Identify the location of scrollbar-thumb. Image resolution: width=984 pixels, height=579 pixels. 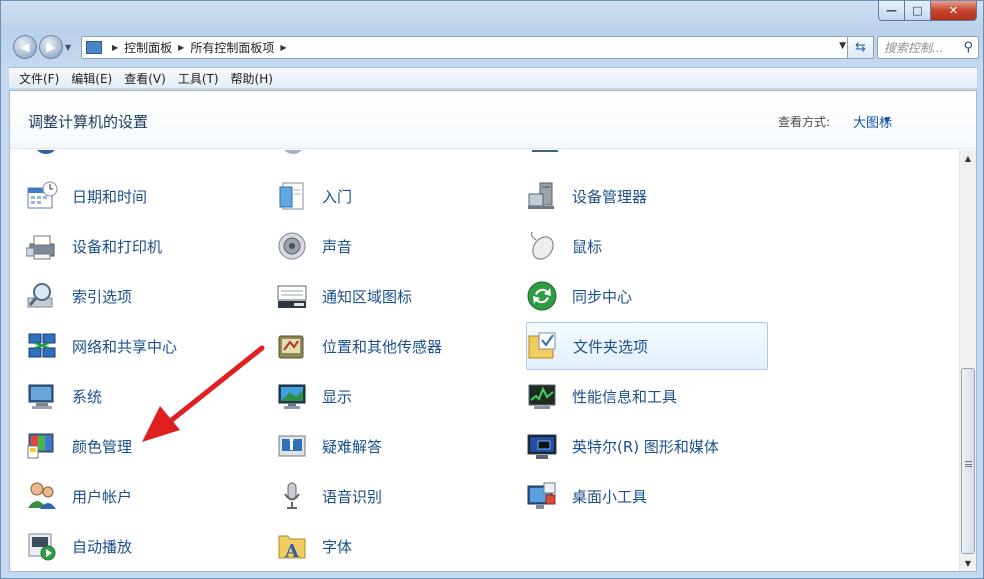
(968, 461).